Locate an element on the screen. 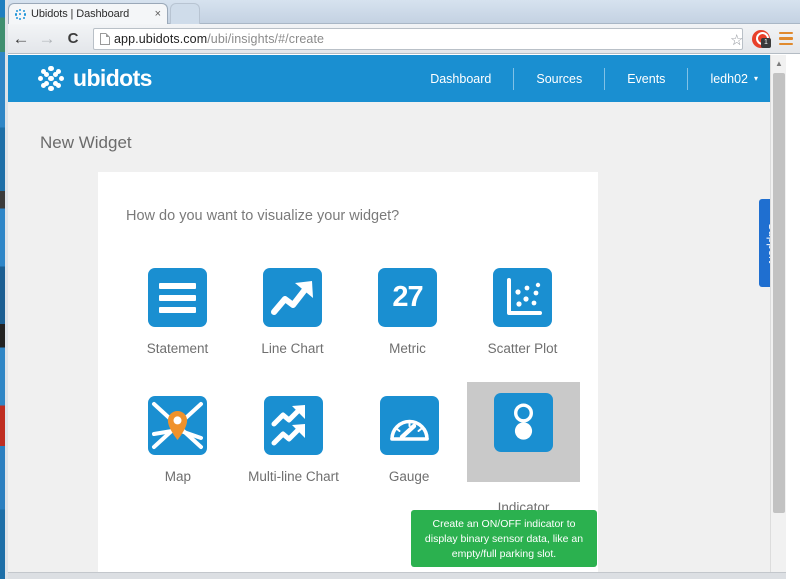  widget-option-indicator: Indicator is located at coordinates (523, 448).